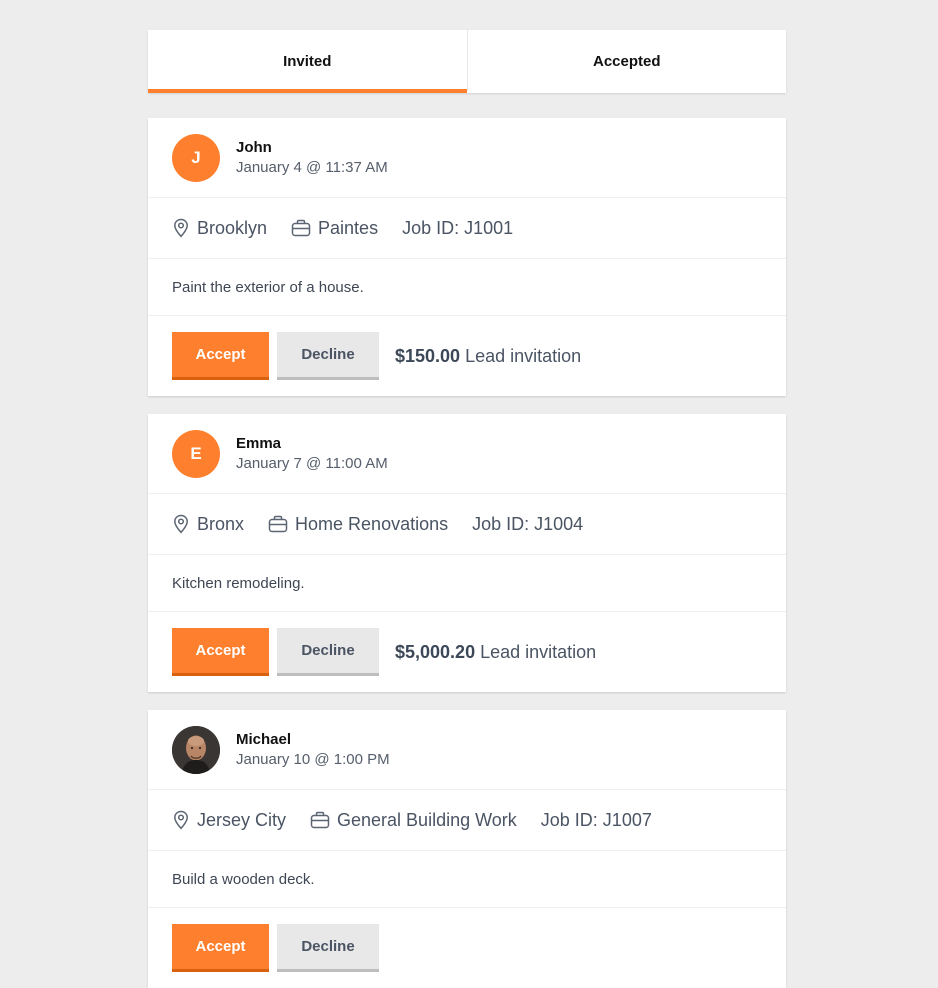  I want to click on price-amount: $150.00, so click(428, 355).